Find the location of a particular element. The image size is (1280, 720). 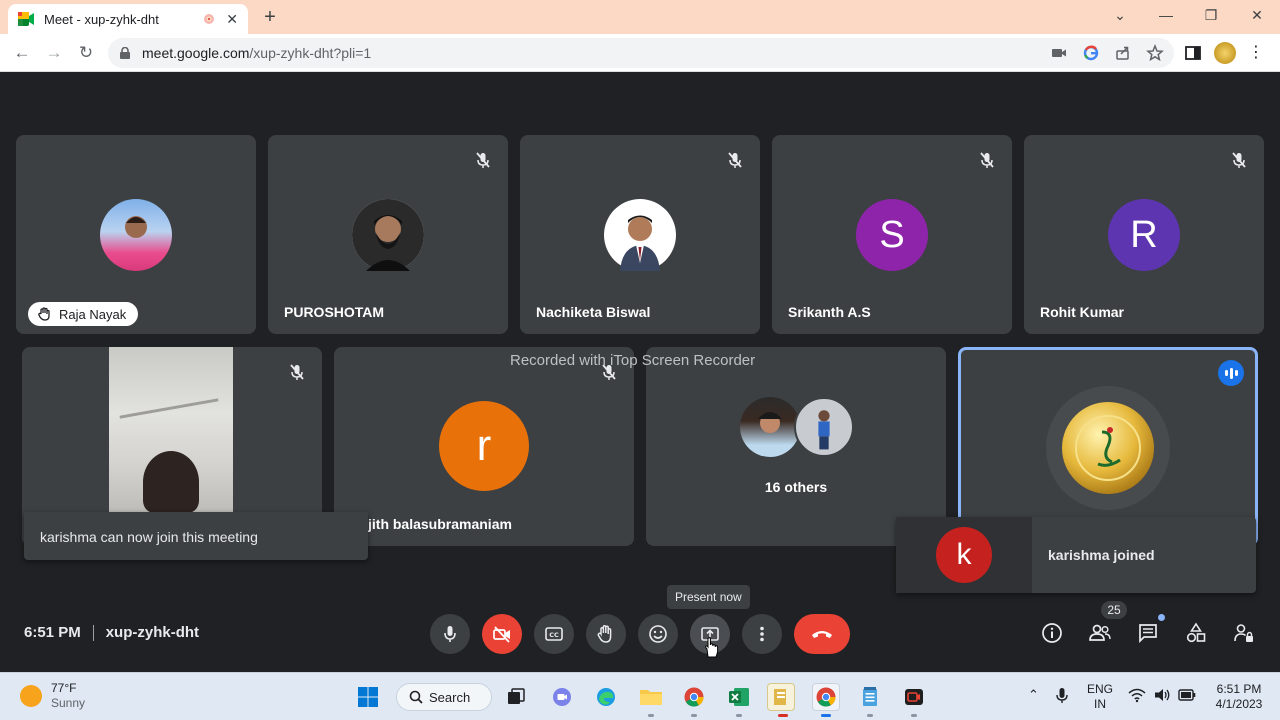

captions-button: CC is located at coordinates (554, 634).